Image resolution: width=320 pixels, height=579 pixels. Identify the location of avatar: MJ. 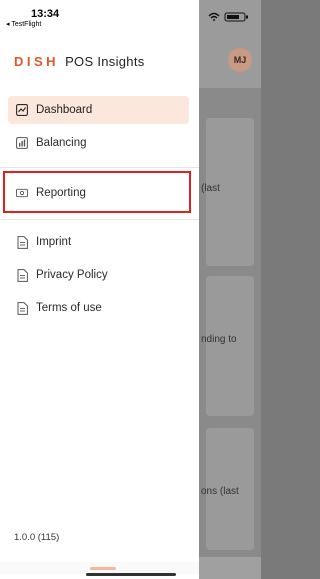
(240, 60).